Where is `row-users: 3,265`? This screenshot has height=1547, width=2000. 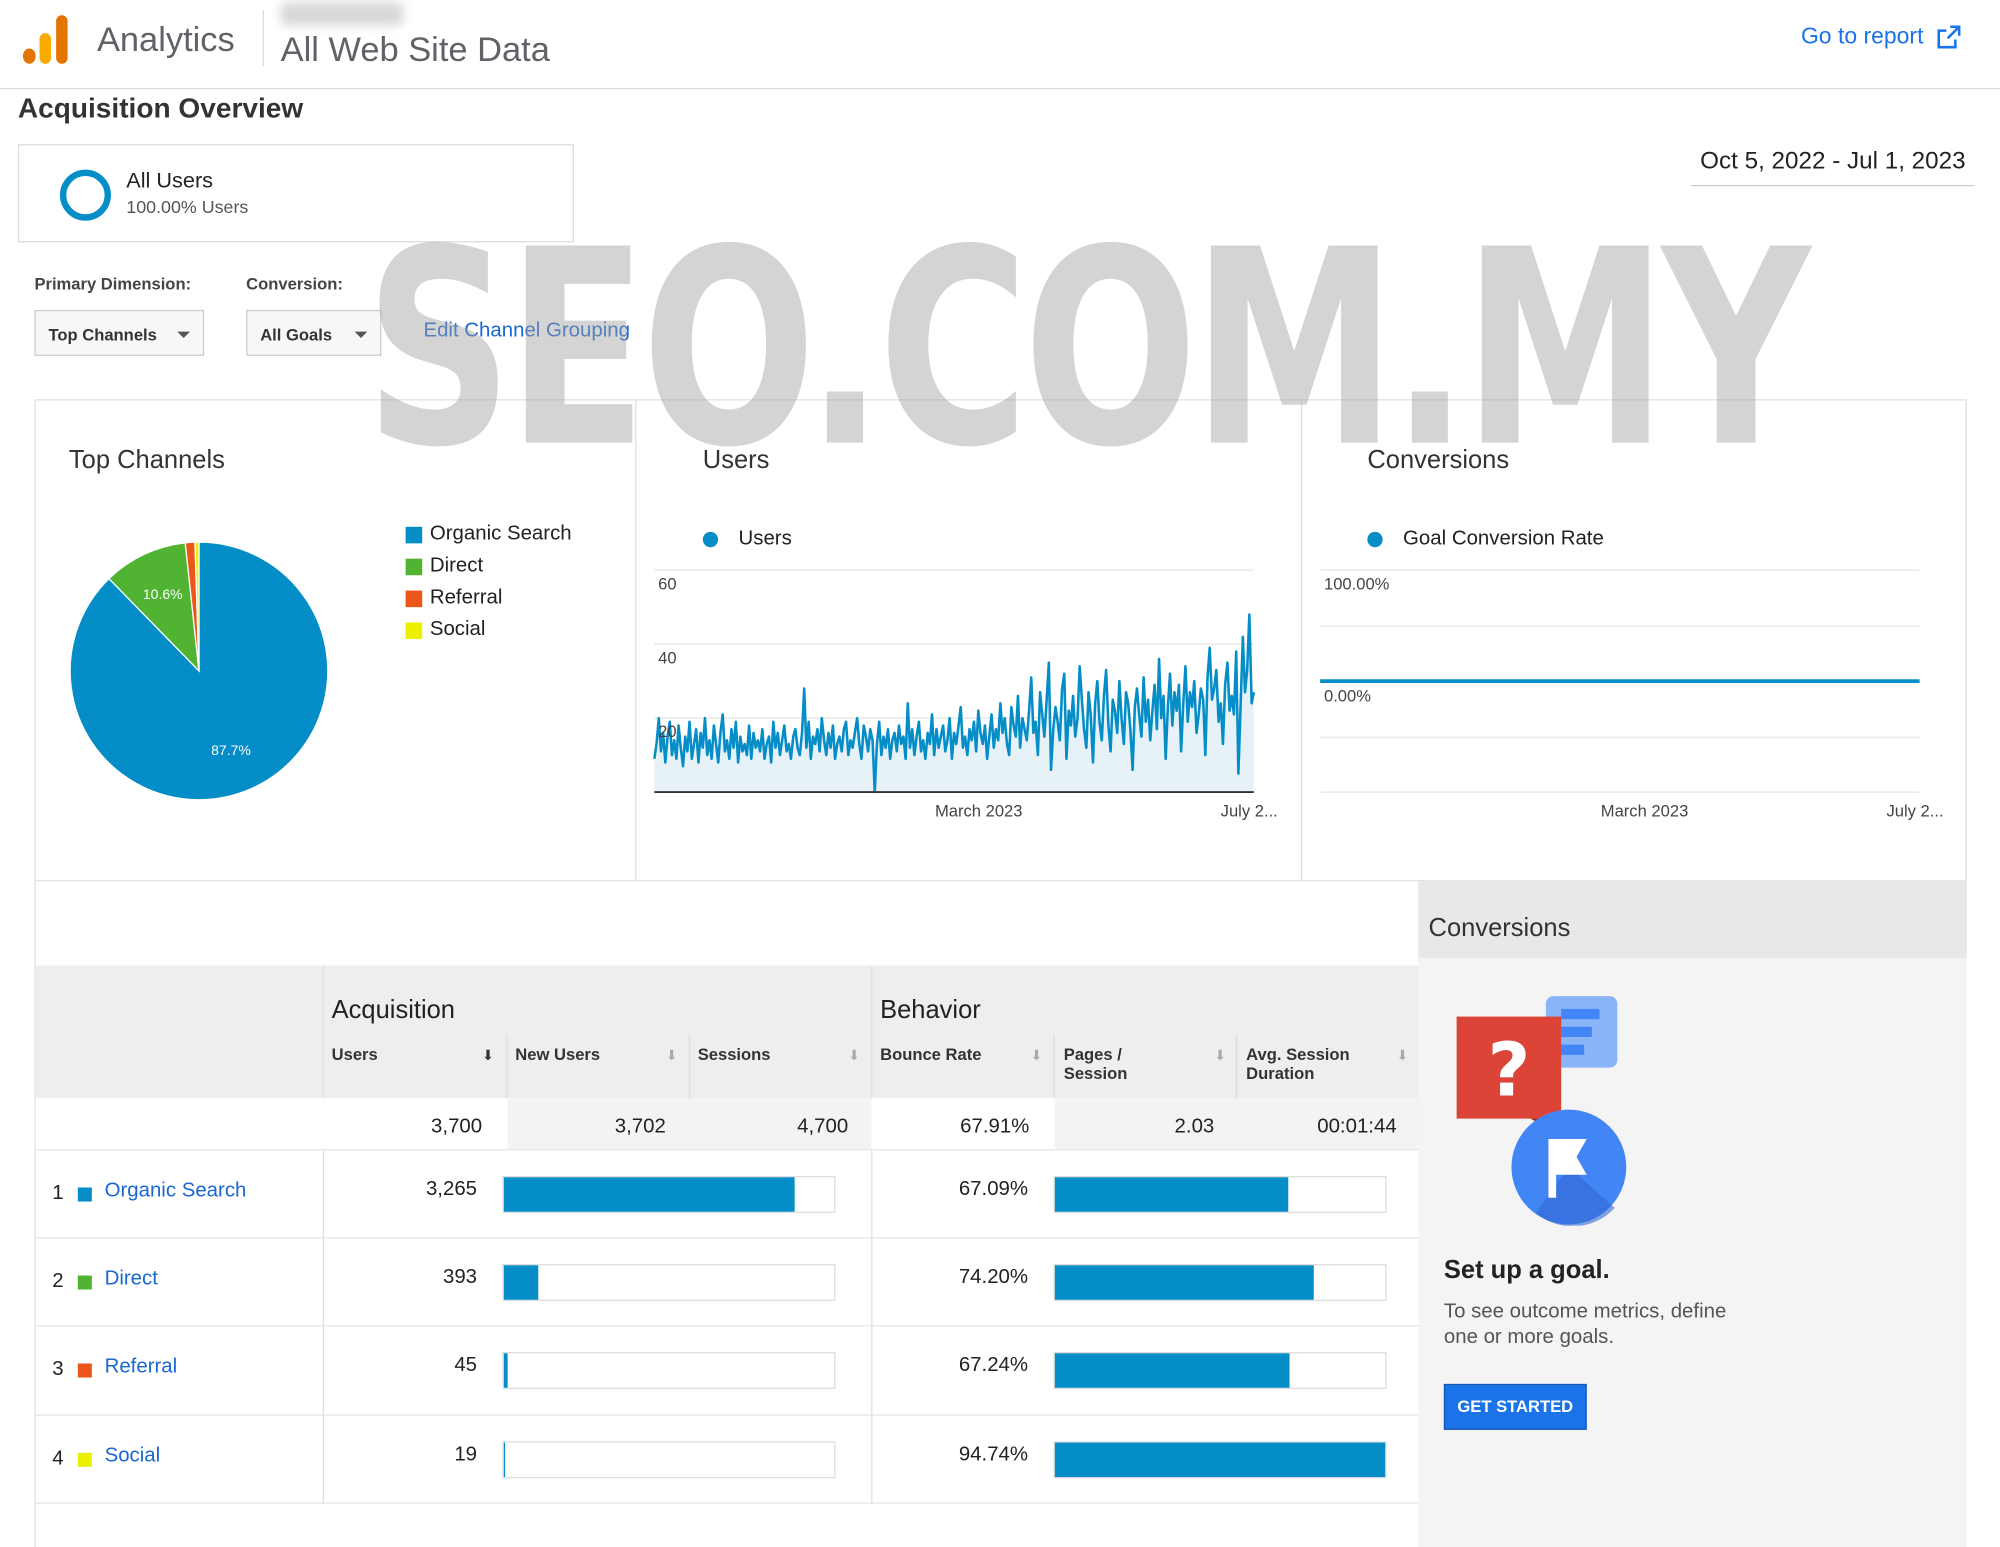 row-users: 3,265 is located at coordinates (451, 1189).